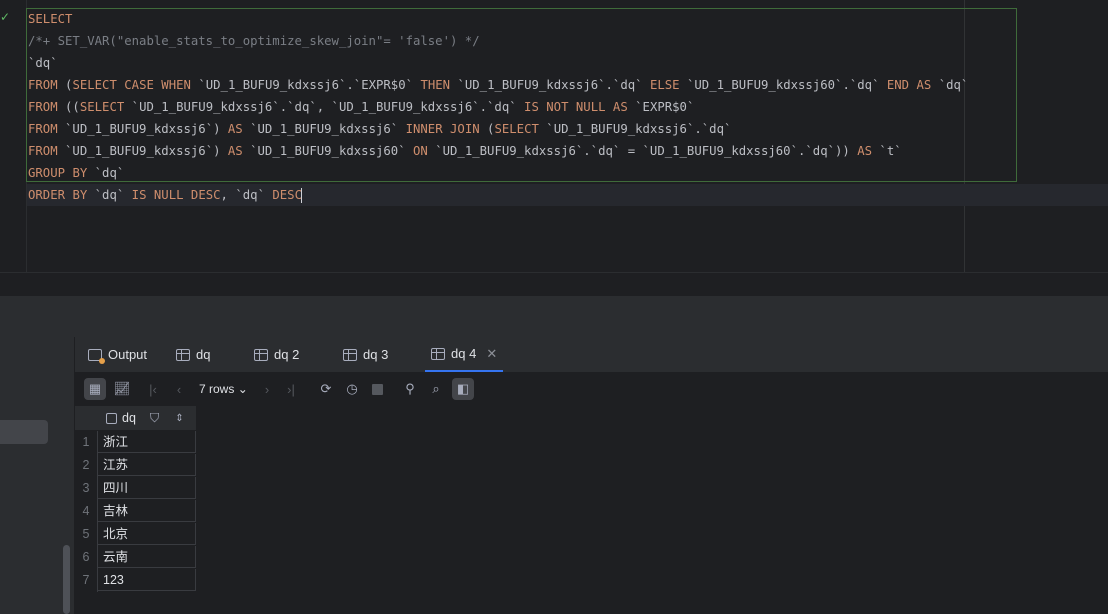  I want to click on table-row: 4 吉林, so click(136, 511).